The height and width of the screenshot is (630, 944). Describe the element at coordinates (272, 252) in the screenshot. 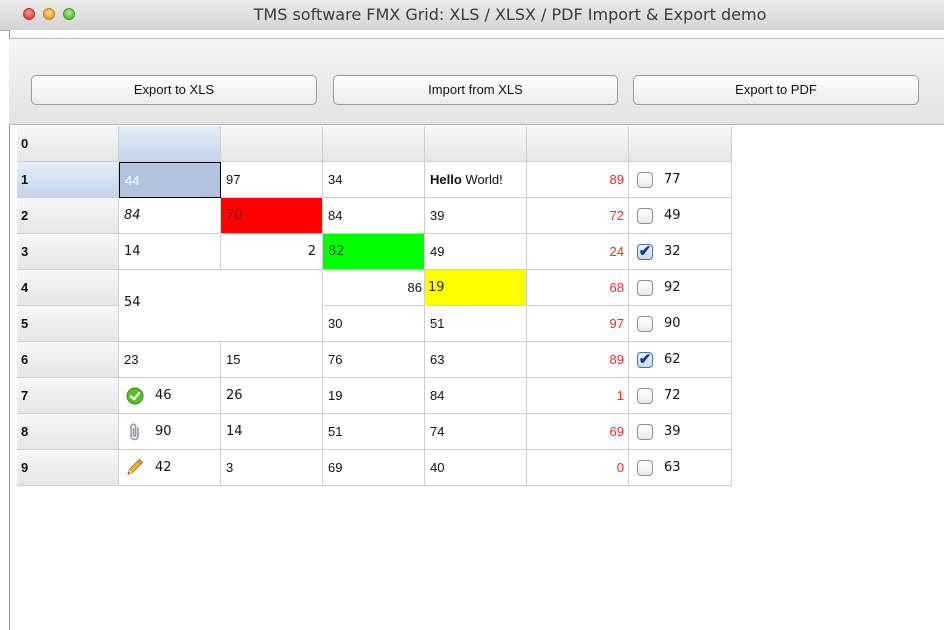

I see `grid-cell-right-aligned: 2` at that location.